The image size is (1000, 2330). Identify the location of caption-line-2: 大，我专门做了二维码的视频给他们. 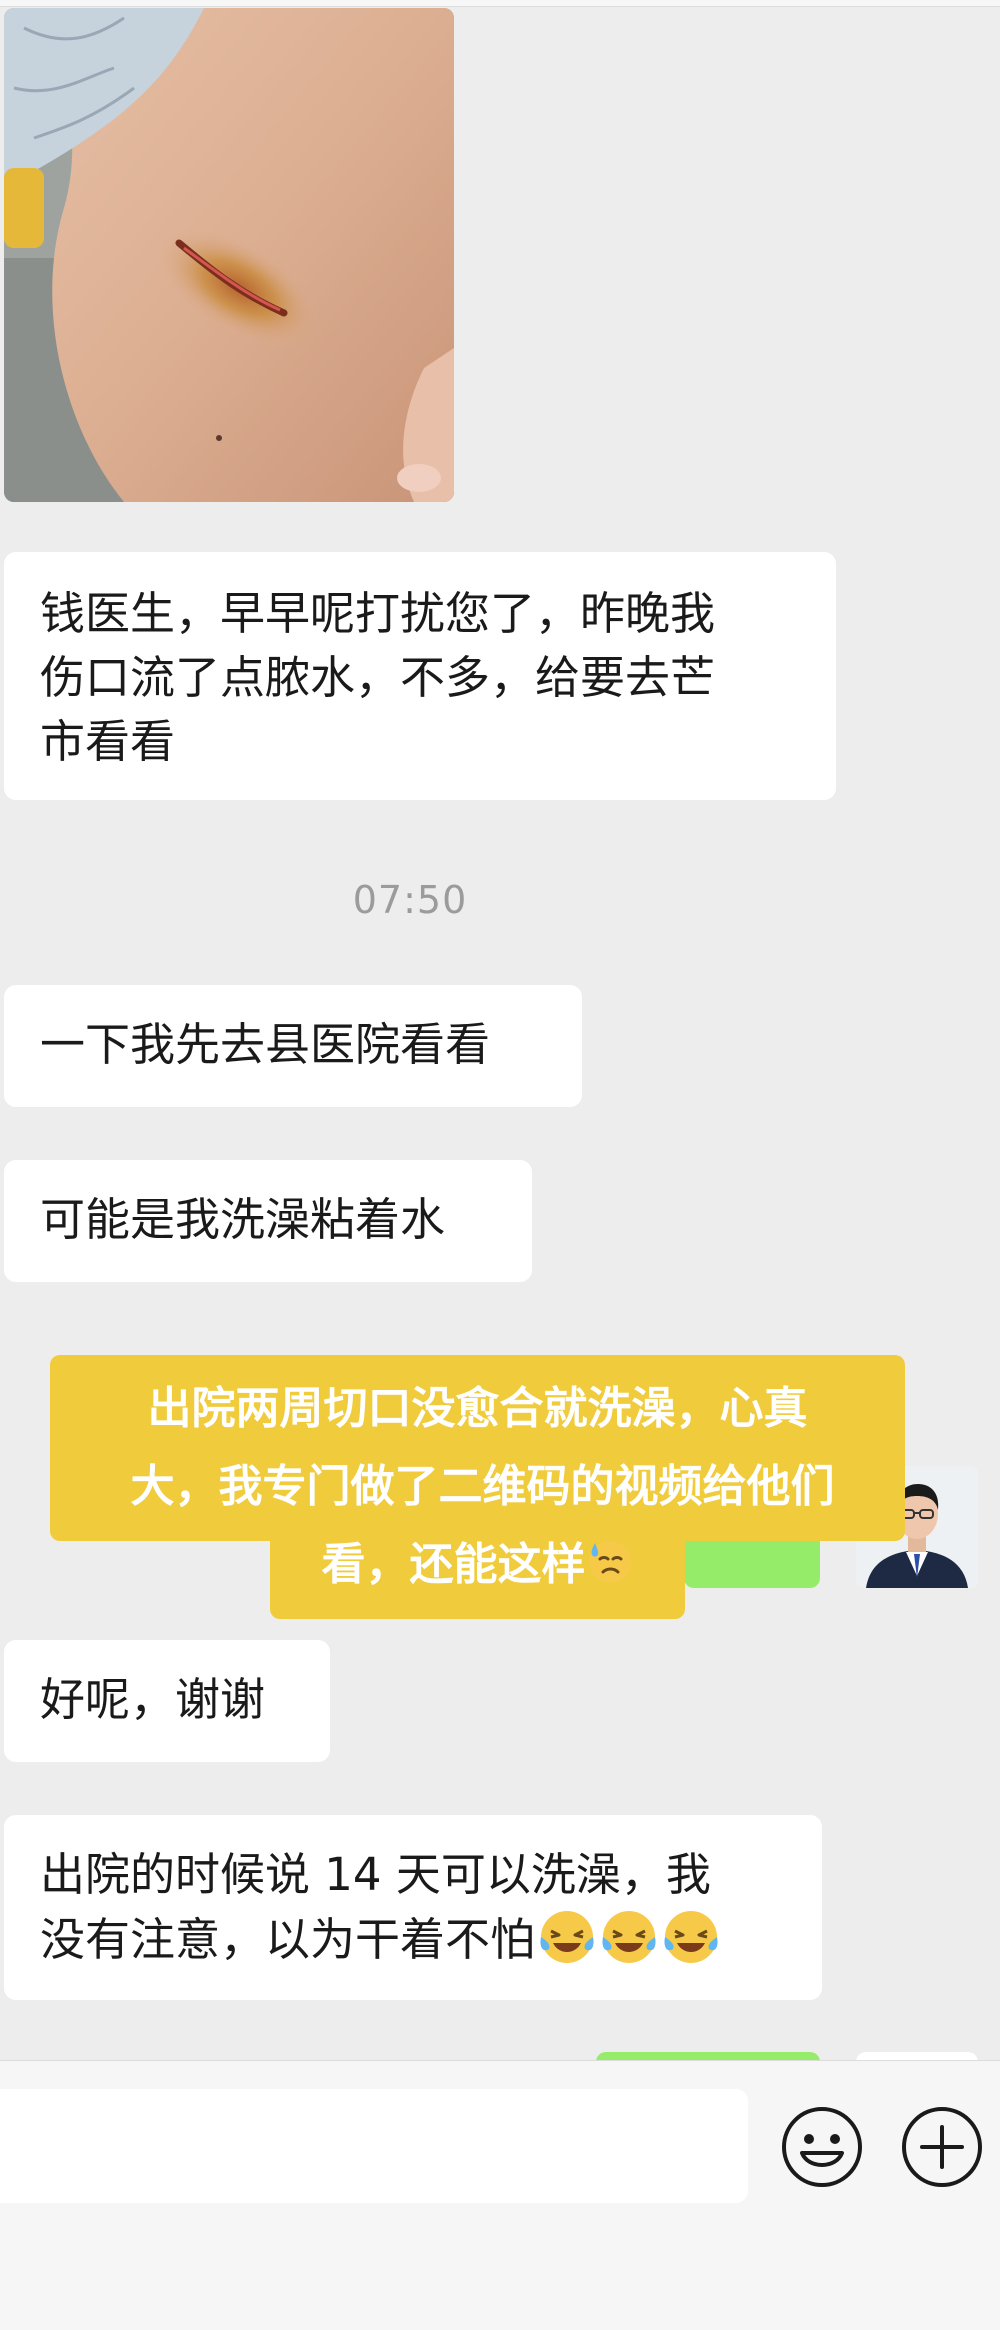
(482, 1486).